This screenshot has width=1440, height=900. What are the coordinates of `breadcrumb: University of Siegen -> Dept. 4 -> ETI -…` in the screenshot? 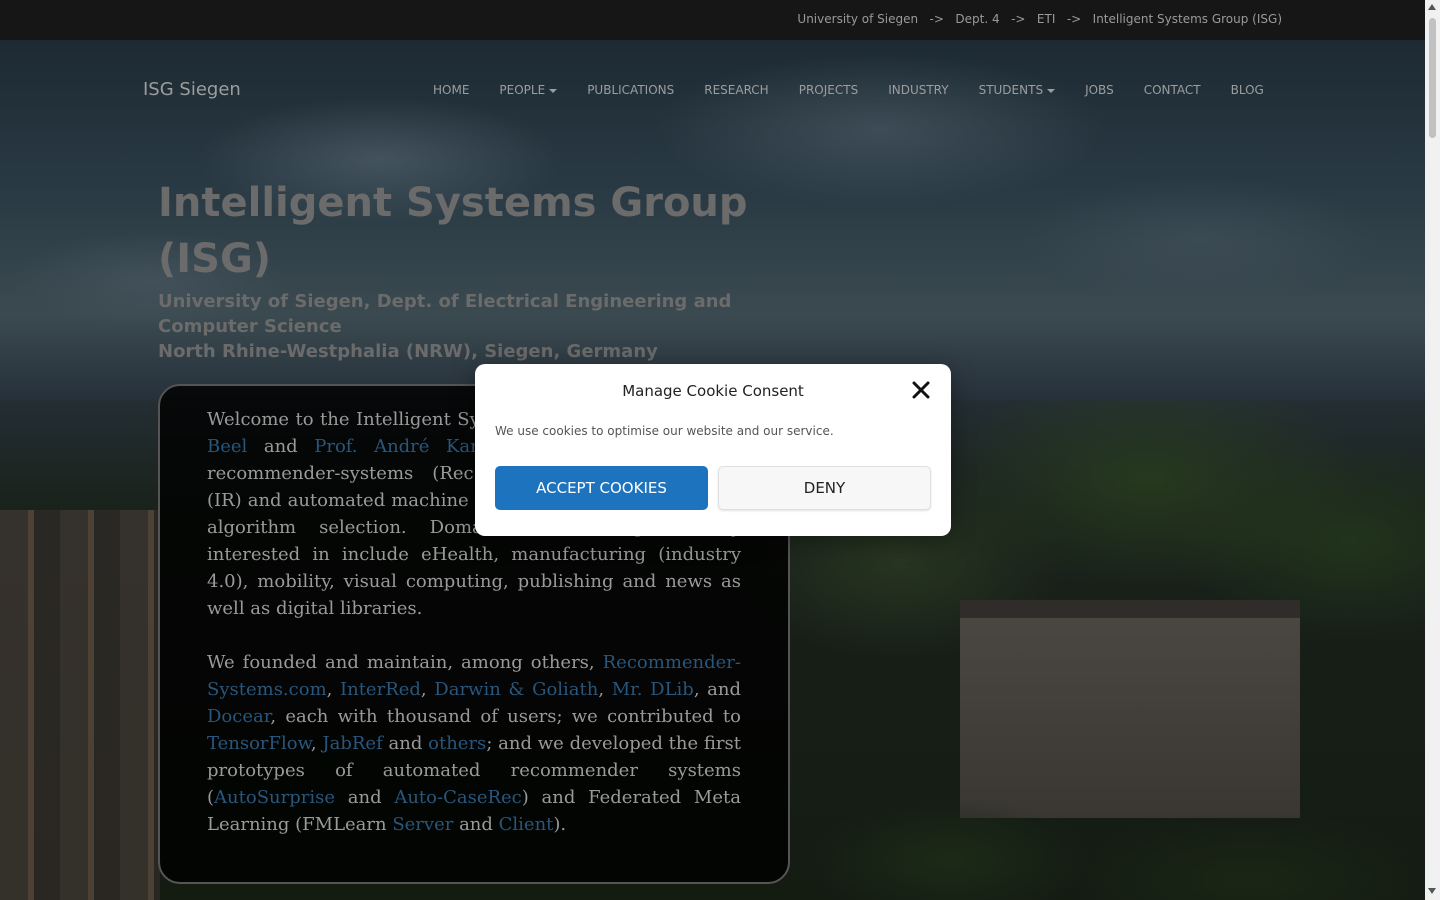 It's located at (1039, 19).